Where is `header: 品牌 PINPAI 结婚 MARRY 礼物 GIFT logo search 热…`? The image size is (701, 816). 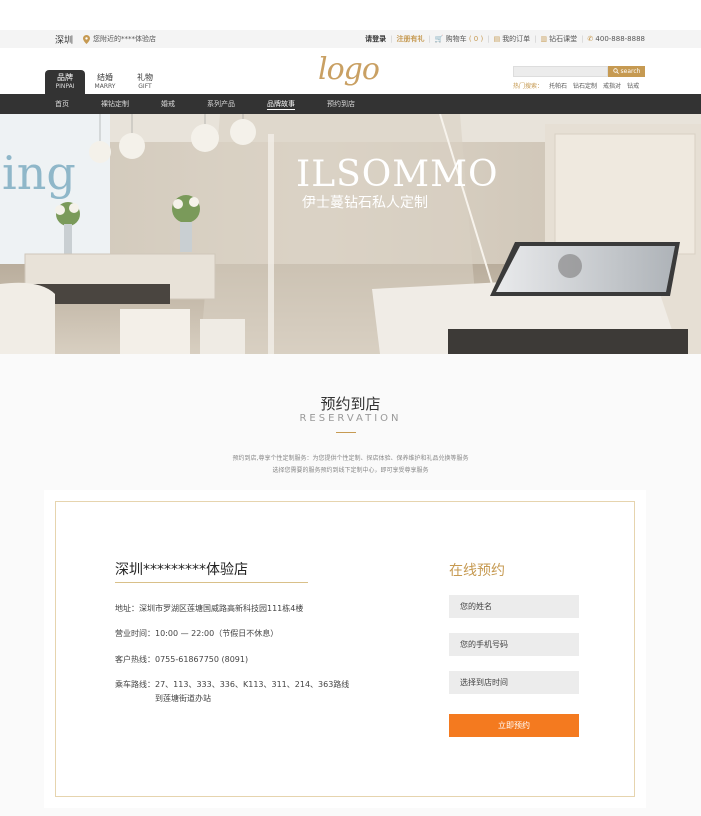
header: 品牌 PINPAI 结婚 MARRY 礼物 GIFT logo search 热… is located at coordinates (350, 71).